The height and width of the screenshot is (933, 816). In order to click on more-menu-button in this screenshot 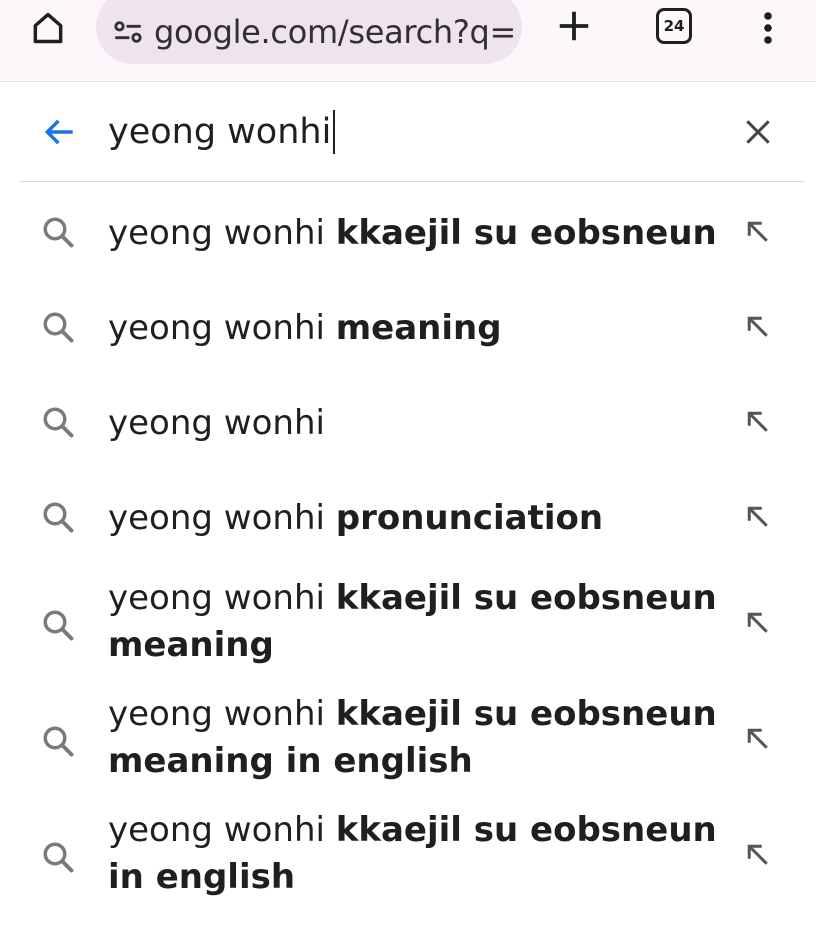, I will do `click(768, 28)`.